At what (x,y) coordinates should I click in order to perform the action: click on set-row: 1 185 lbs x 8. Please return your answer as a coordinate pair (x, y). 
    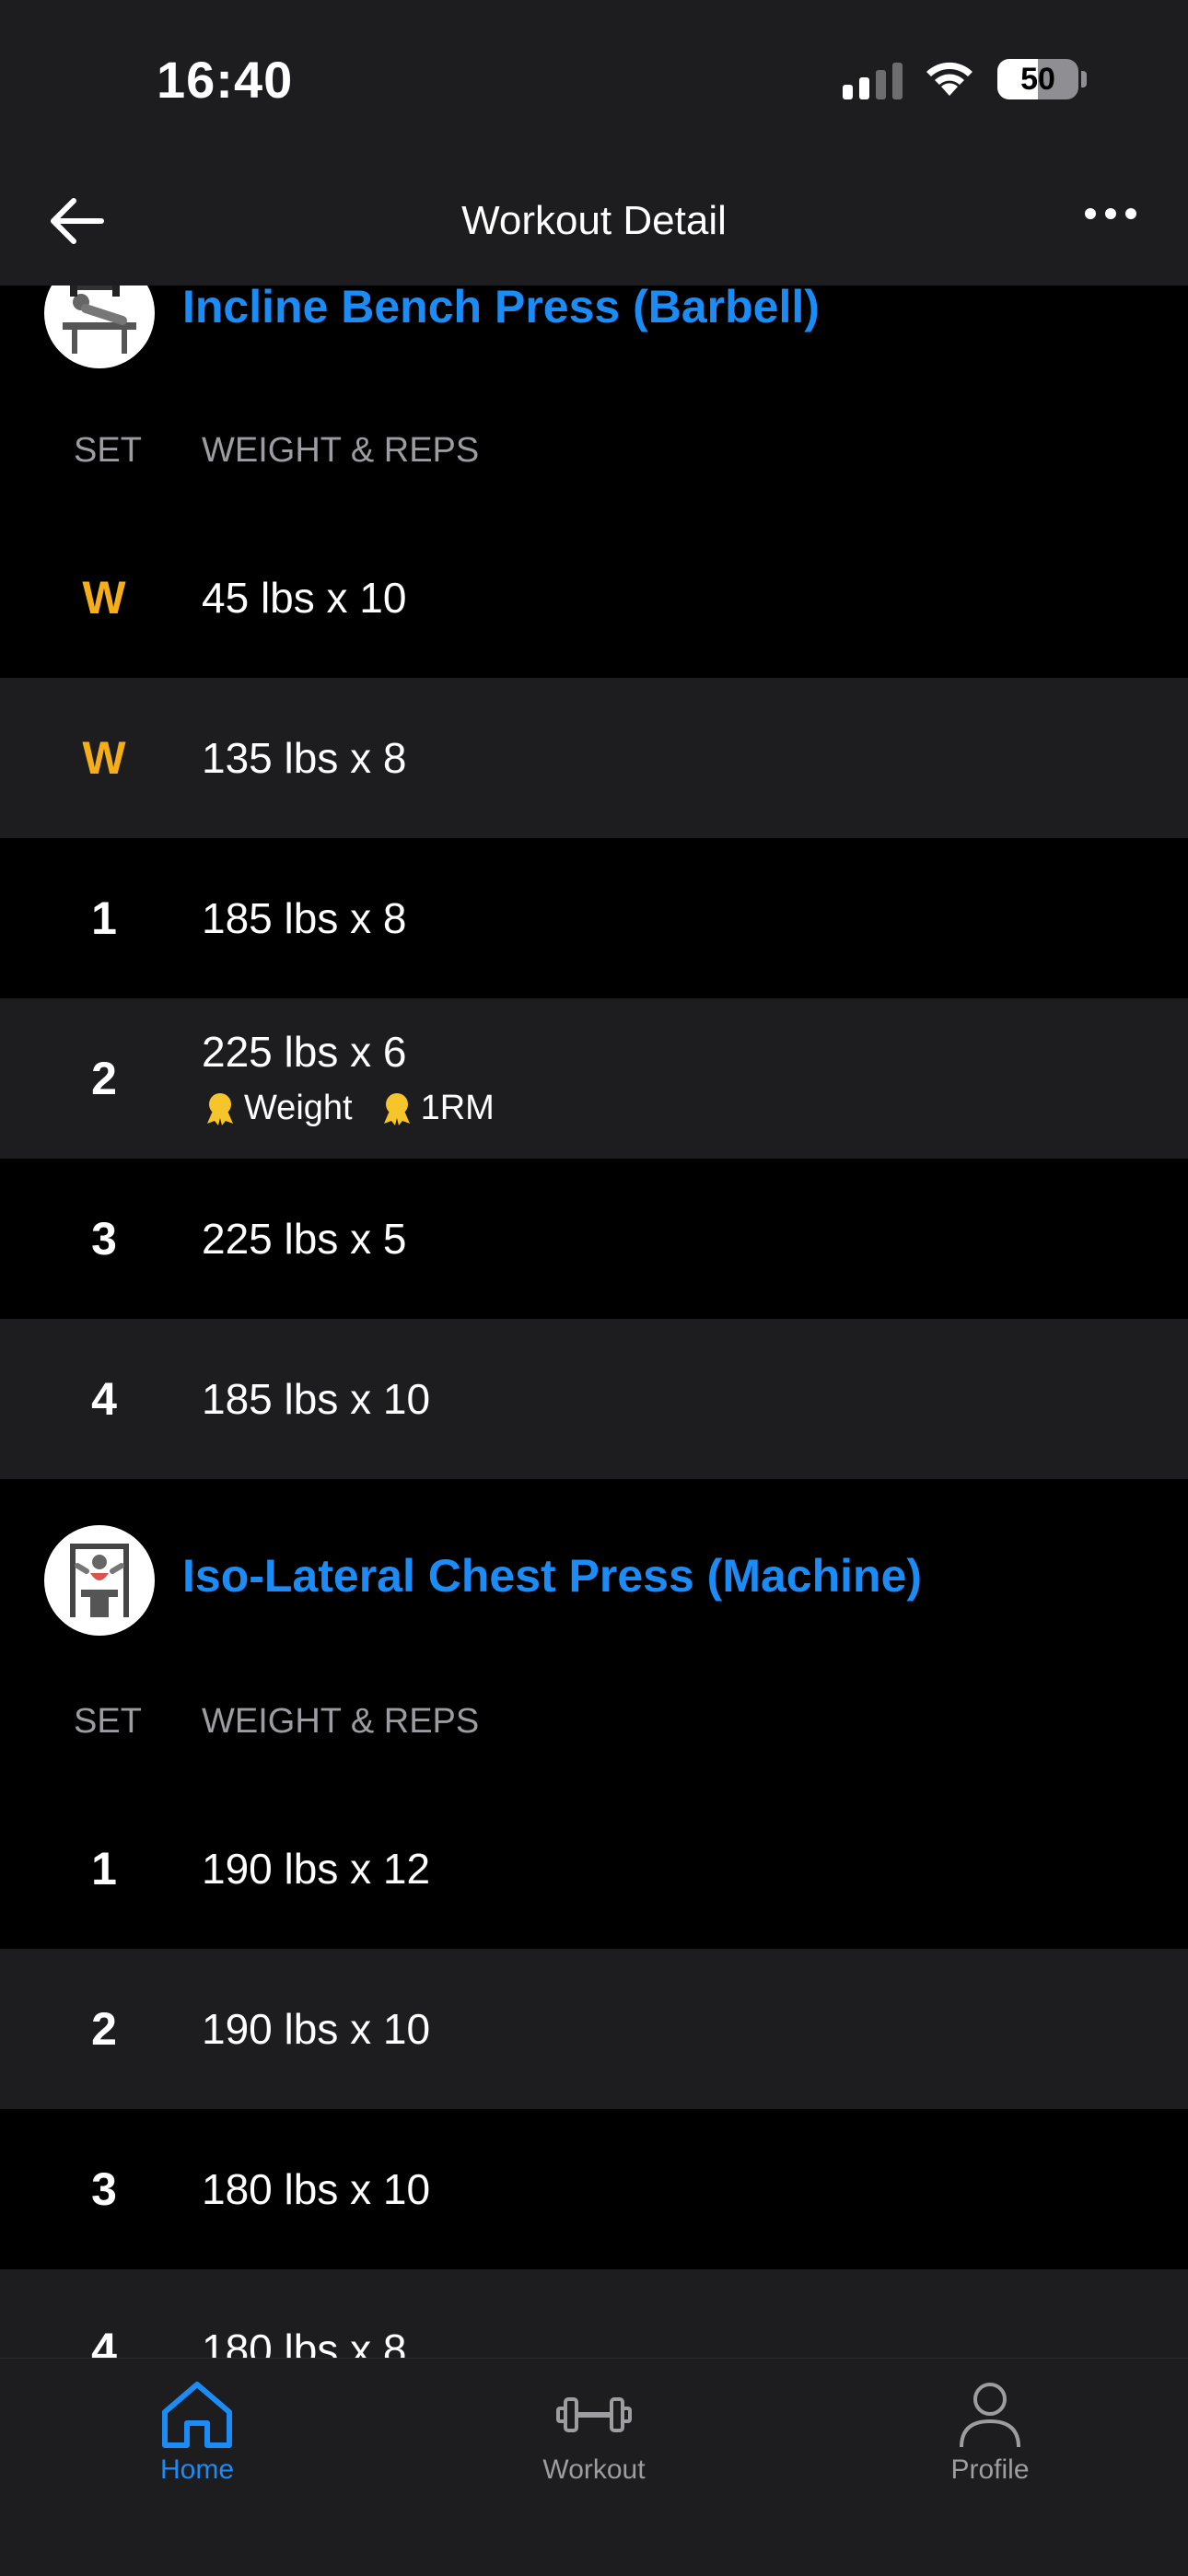
    Looking at the image, I should click on (594, 918).